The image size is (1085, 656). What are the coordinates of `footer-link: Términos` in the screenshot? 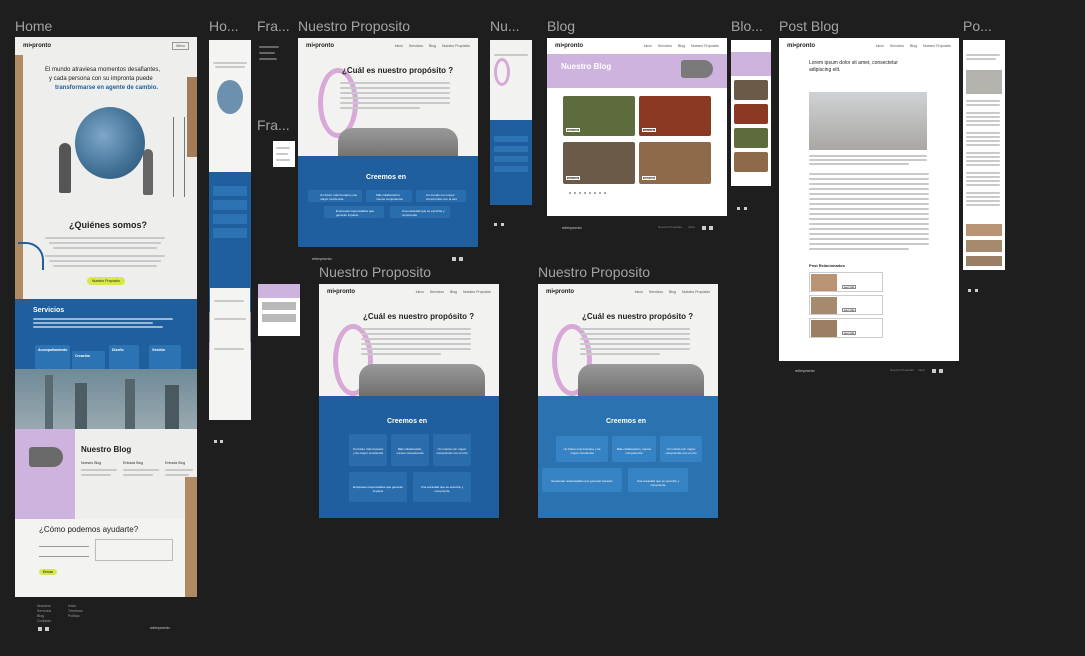 It's located at (75, 611).